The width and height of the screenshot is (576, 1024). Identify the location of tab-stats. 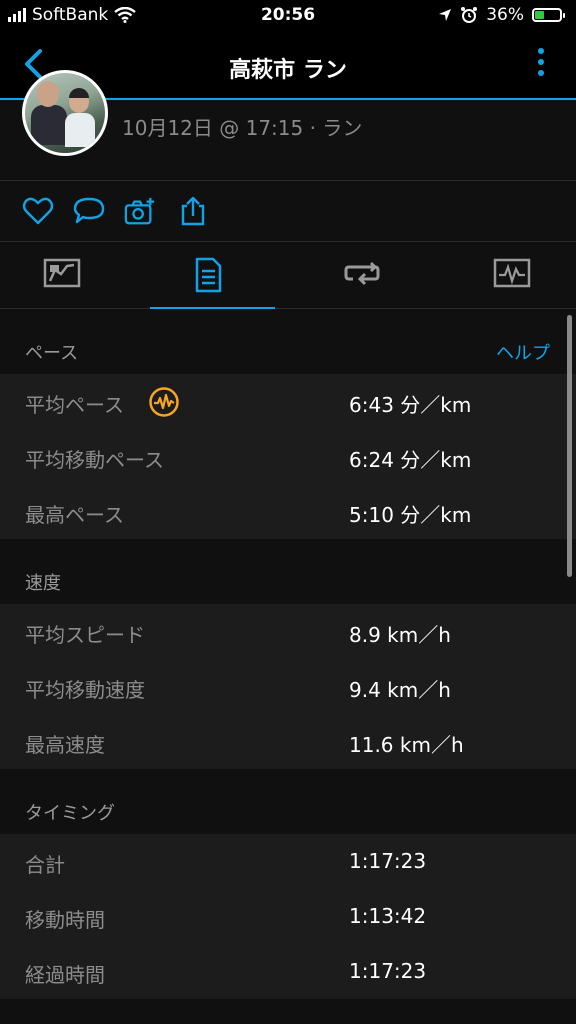
(212, 275).